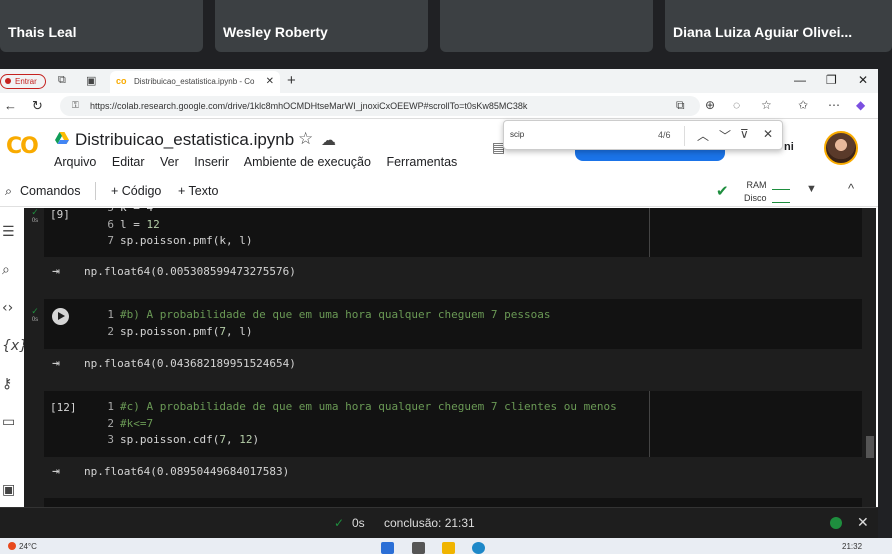  I want to click on toc-icon: ☰, so click(8, 232).